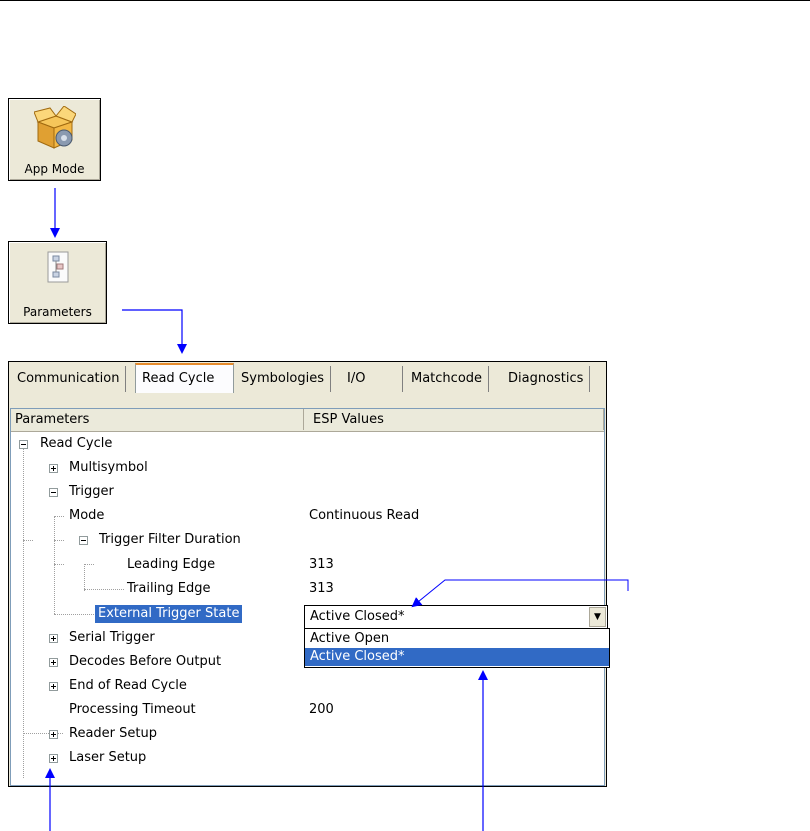 Image resolution: width=810 pixels, height=831 pixels. I want to click on tree-item-leading-edge: Leading Edge, so click(171, 565).